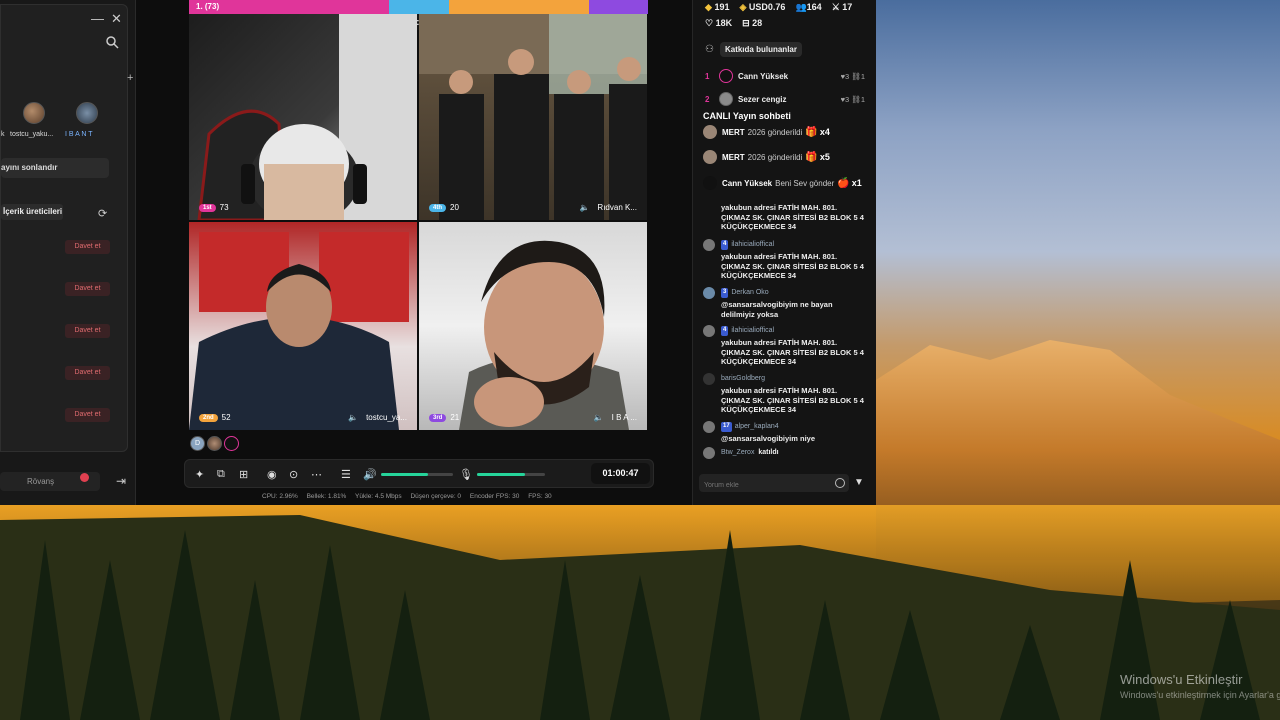 The width and height of the screenshot is (1280, 720). Describe the element at coordinates (436, 496) in the screenshot. I see `dropped-frames-stat: Düşen çerçeve: 0` at that location.